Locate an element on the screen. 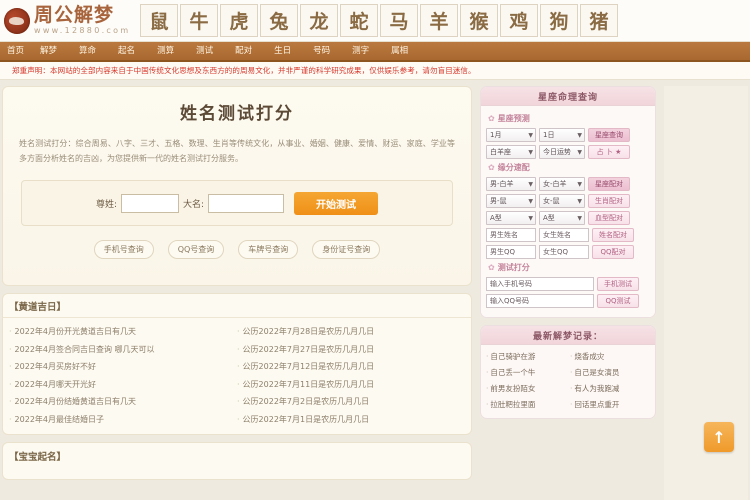 This screenshot has height=500, width=750. action-button: 生肖配对 is located at coordinates (609, 201).